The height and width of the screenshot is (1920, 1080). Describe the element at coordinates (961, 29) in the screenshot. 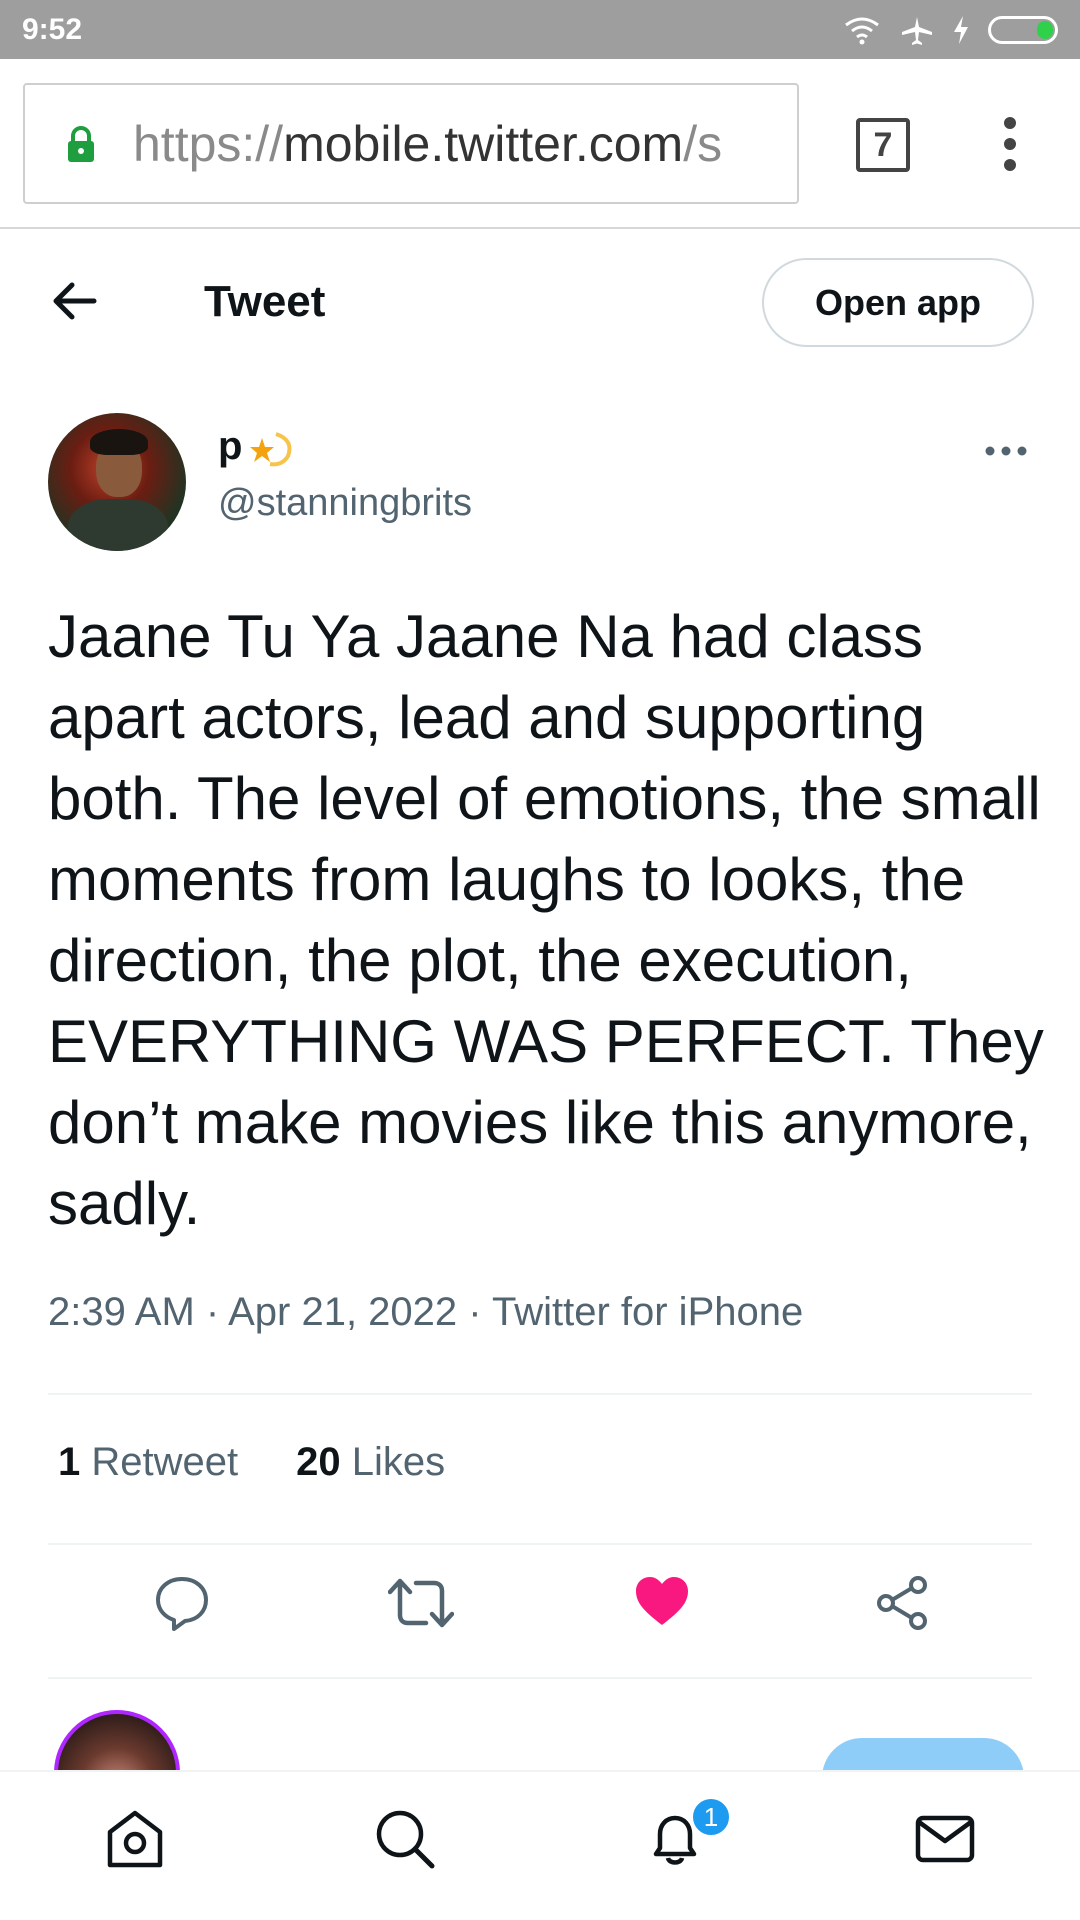

I see `charging-icon` at that location.